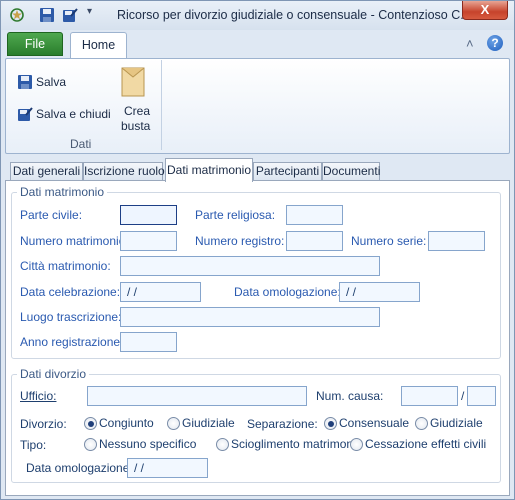 The image size is (515, 500). I want to click on data-omologazione-label: Data omologazione:, so click(287, 292).